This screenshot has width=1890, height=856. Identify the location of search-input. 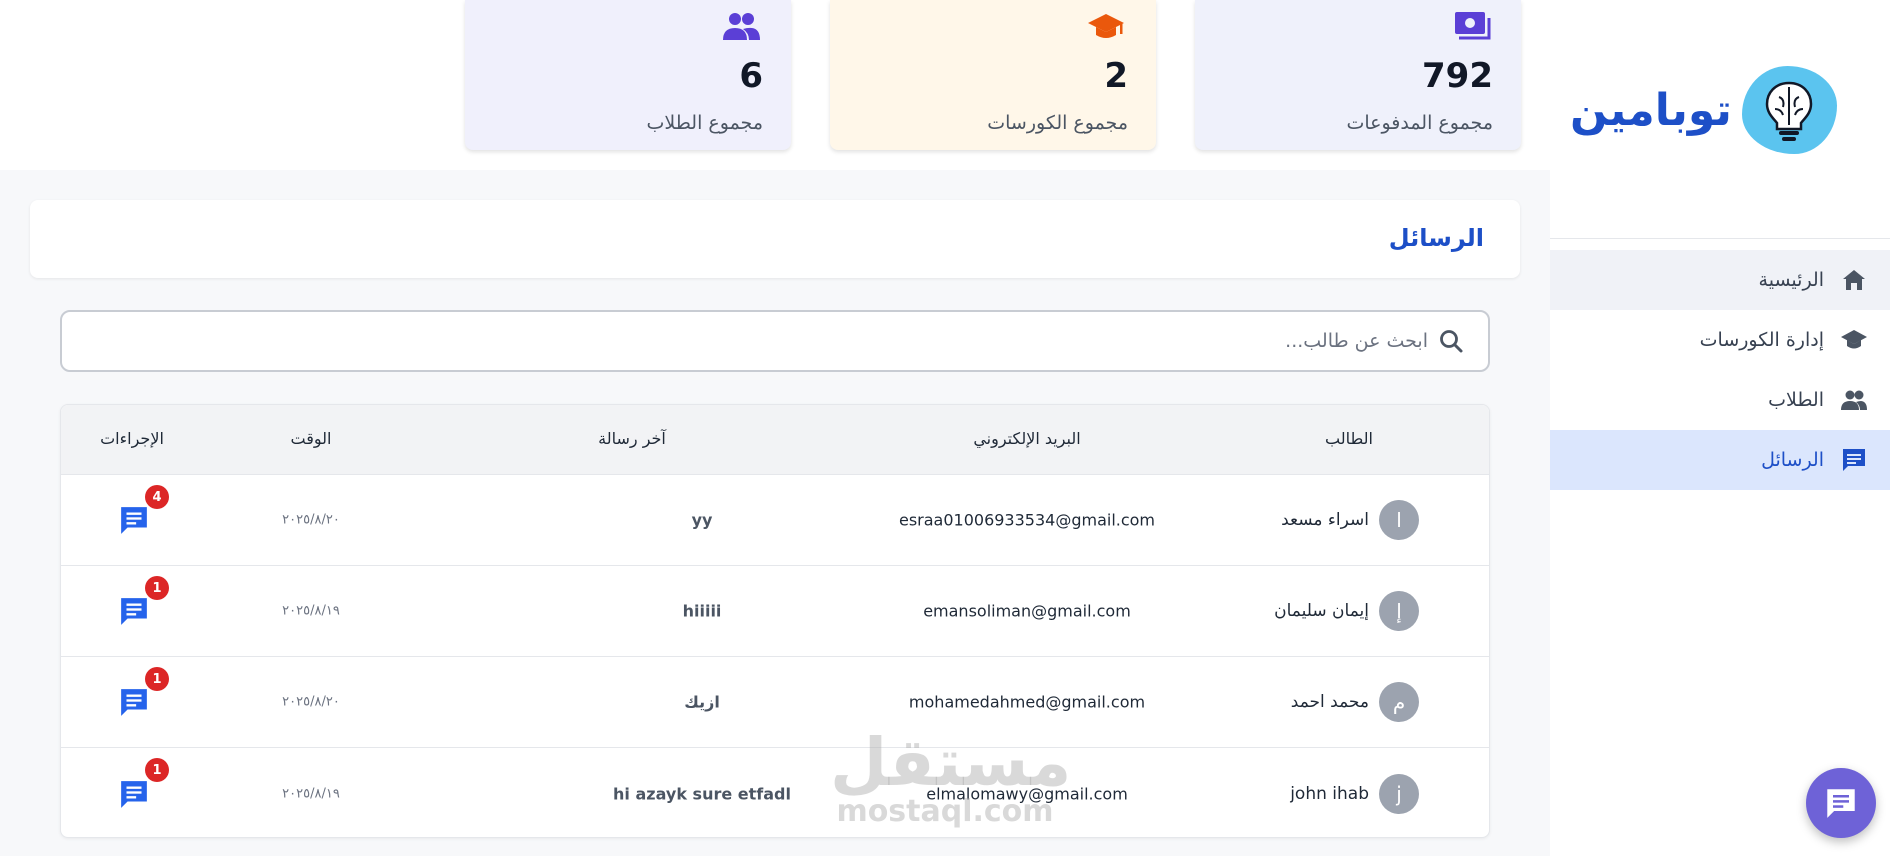
(778, 341).